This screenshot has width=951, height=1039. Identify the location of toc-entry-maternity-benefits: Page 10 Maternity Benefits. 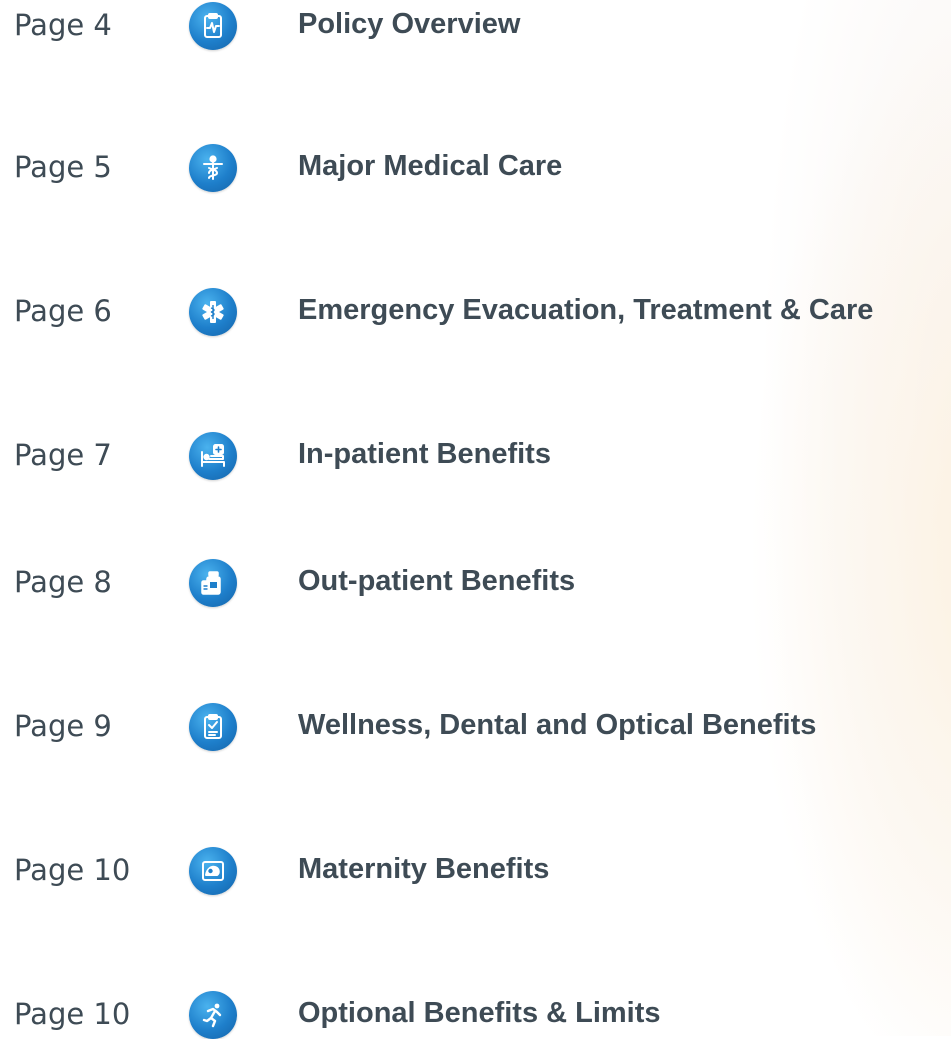
(475, 870).